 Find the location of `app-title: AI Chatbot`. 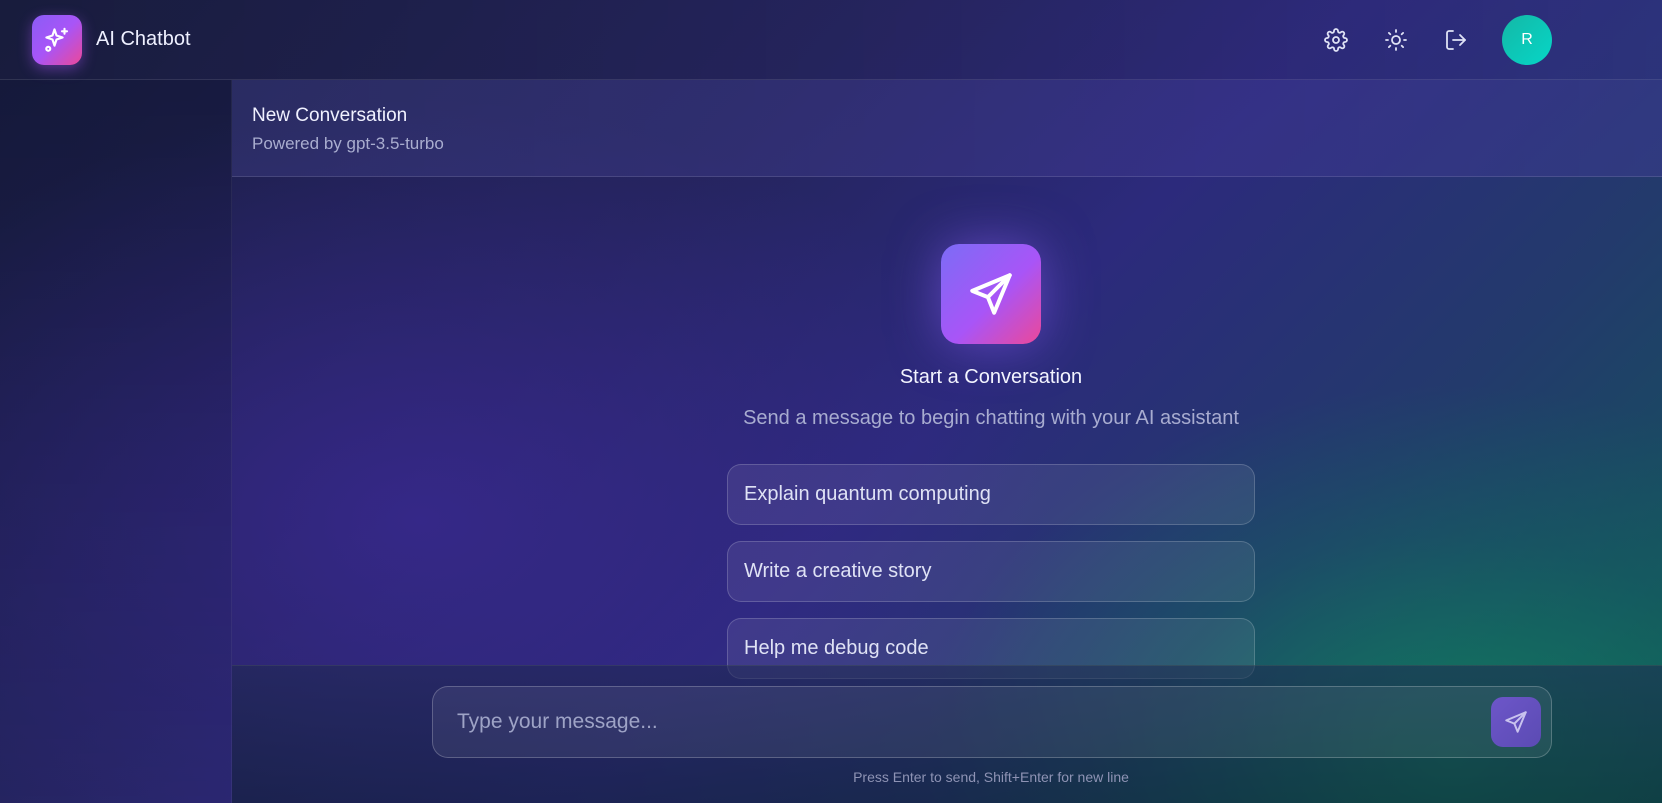

app-title: AI Chatbot is located at coordinates (143, 39).